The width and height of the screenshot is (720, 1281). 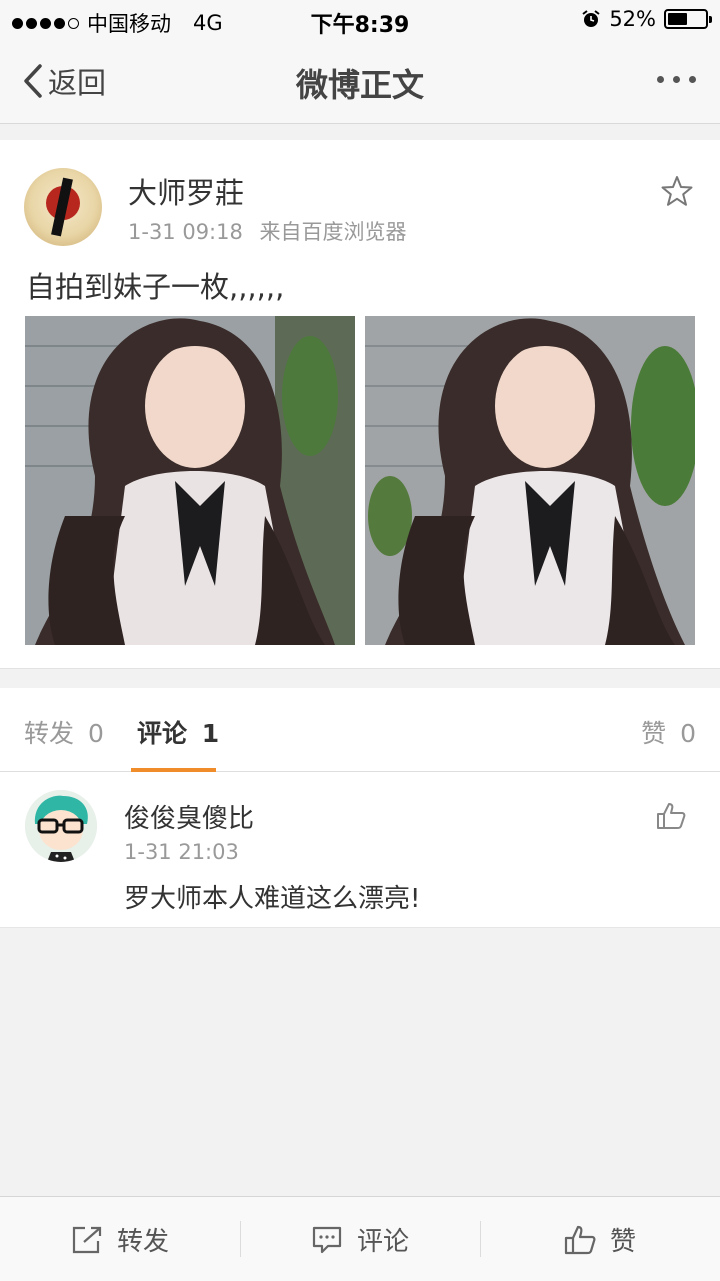 What do you see at coordinates (162, 733) in the screenshot?
I see `tab-comments-label: 评论` at bounding box center [162, 733].